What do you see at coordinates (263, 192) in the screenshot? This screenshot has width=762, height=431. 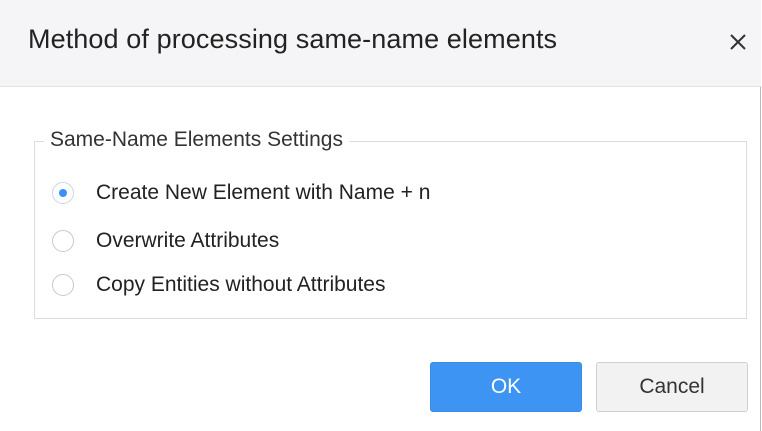 I see `option-label: Create New Element with Name + n` at bounding box center [263, 192].